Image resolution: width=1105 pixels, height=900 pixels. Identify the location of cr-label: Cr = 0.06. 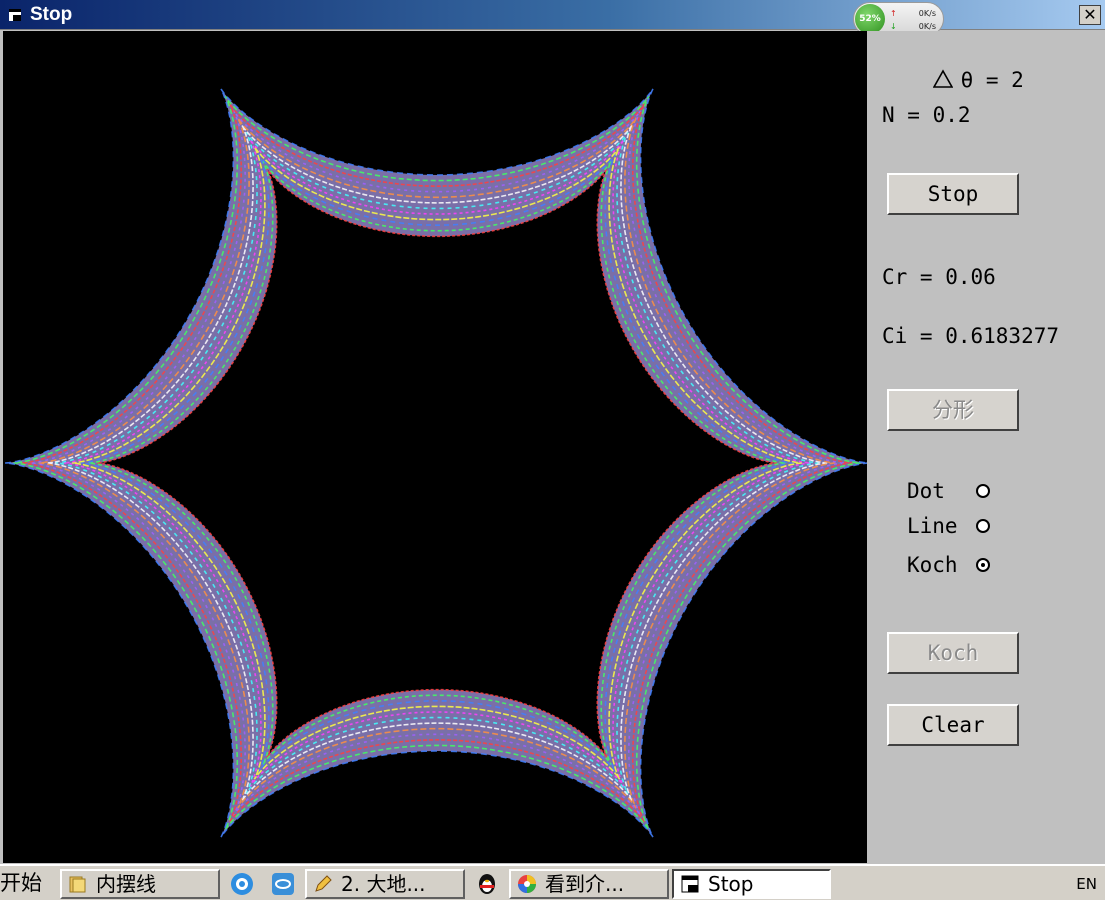
(939, 277).